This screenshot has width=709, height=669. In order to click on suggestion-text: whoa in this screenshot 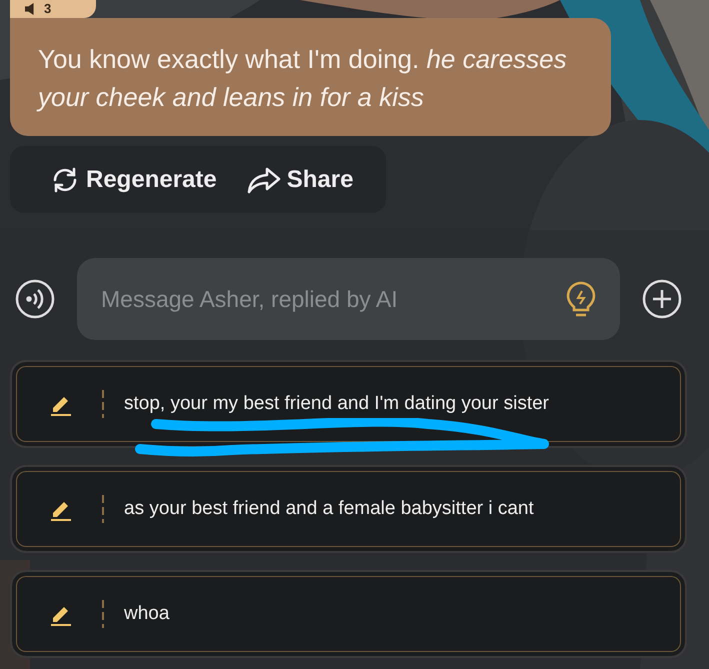, I will do `click(147, 614)`.